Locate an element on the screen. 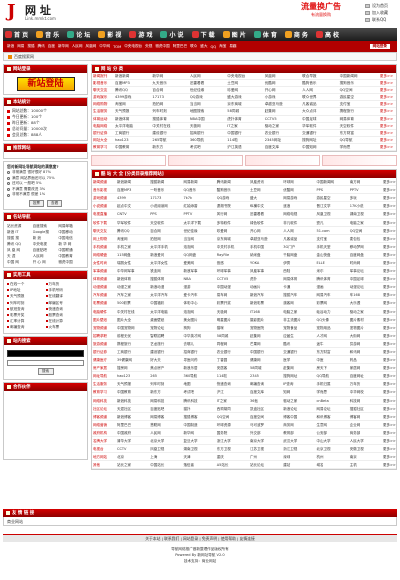 The width and height of the screenshot is (400, 580). famous-site-link: 中国 网 is located at coordinates (20, 262).